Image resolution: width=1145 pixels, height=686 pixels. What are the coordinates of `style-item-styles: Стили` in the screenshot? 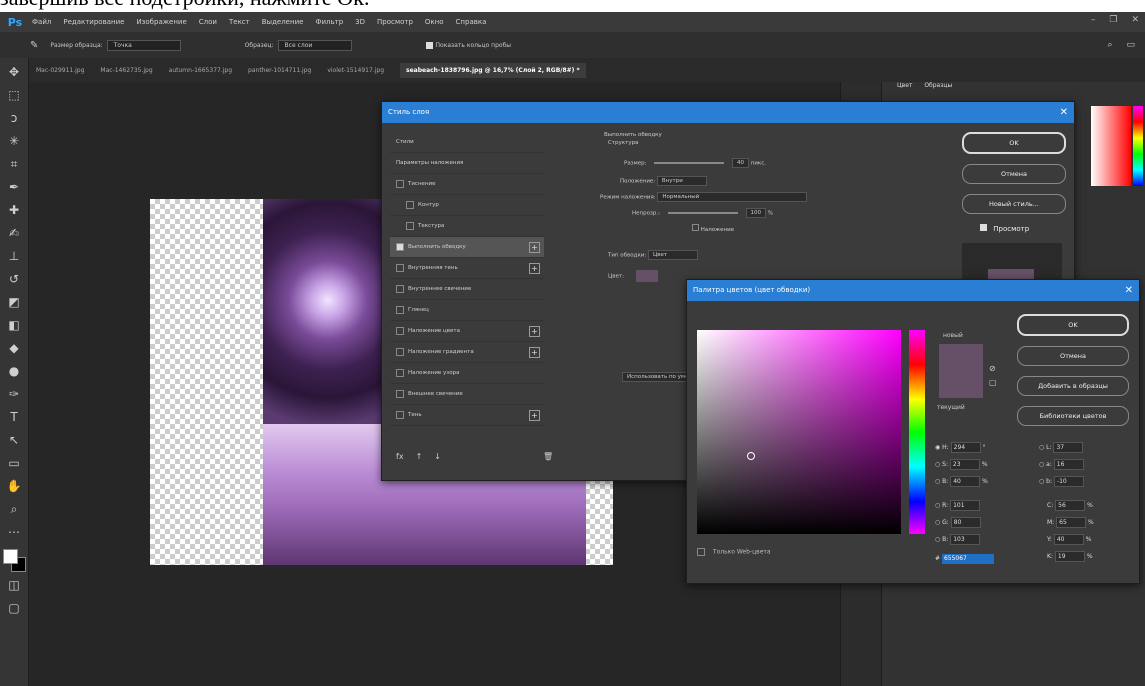 It's located at (467, 142).